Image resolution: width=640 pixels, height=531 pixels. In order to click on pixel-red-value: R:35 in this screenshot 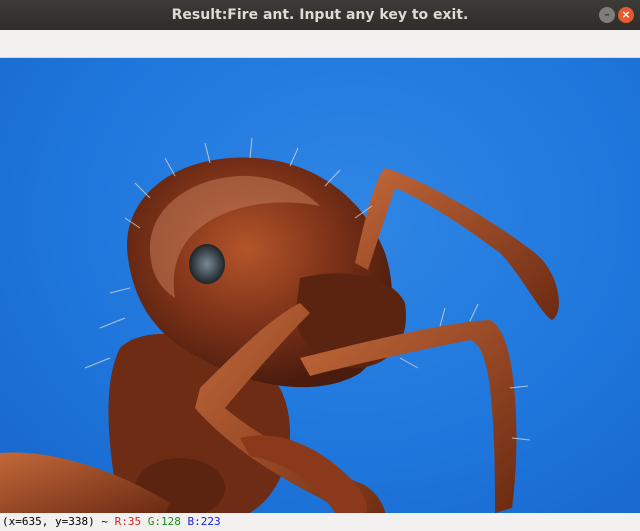, I will do `click(128, 521)`.